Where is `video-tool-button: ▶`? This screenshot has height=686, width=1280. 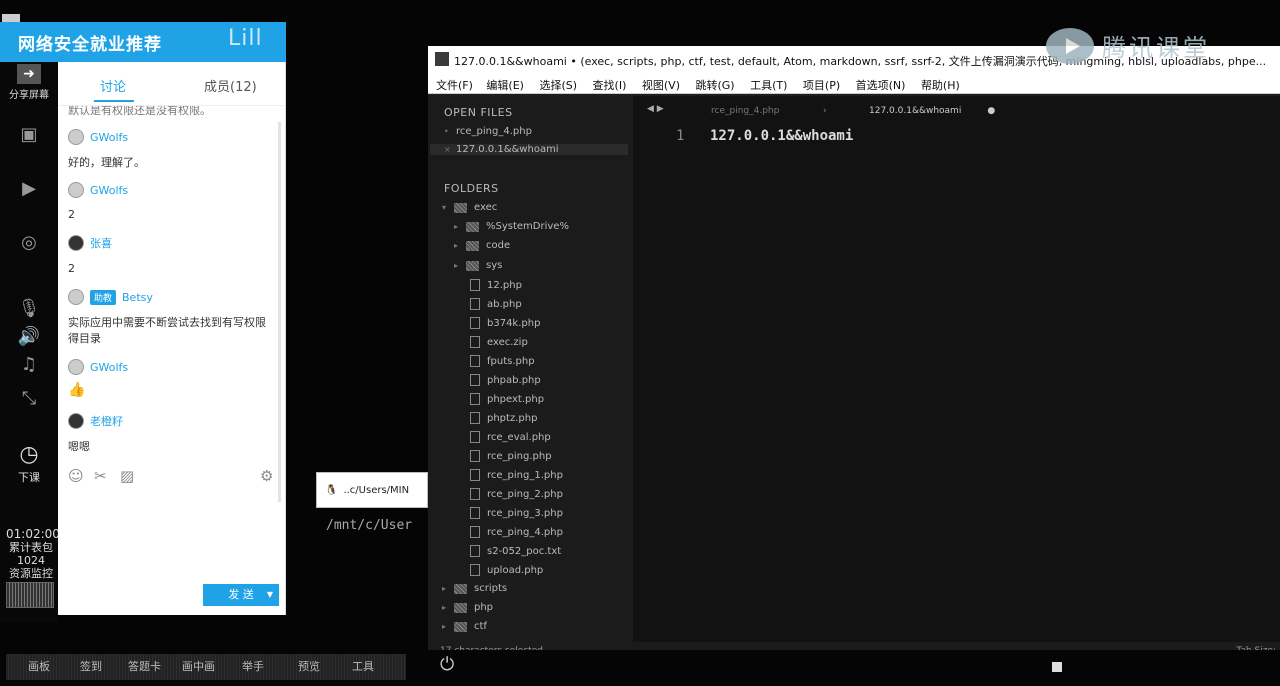
video-tool-button: ▶ is located at coordinates (29, 189).